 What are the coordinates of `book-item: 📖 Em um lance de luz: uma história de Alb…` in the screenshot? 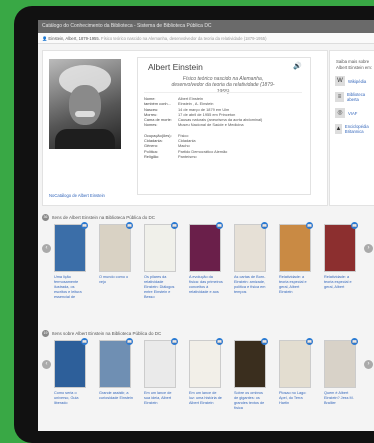 It's located at (206, 372).